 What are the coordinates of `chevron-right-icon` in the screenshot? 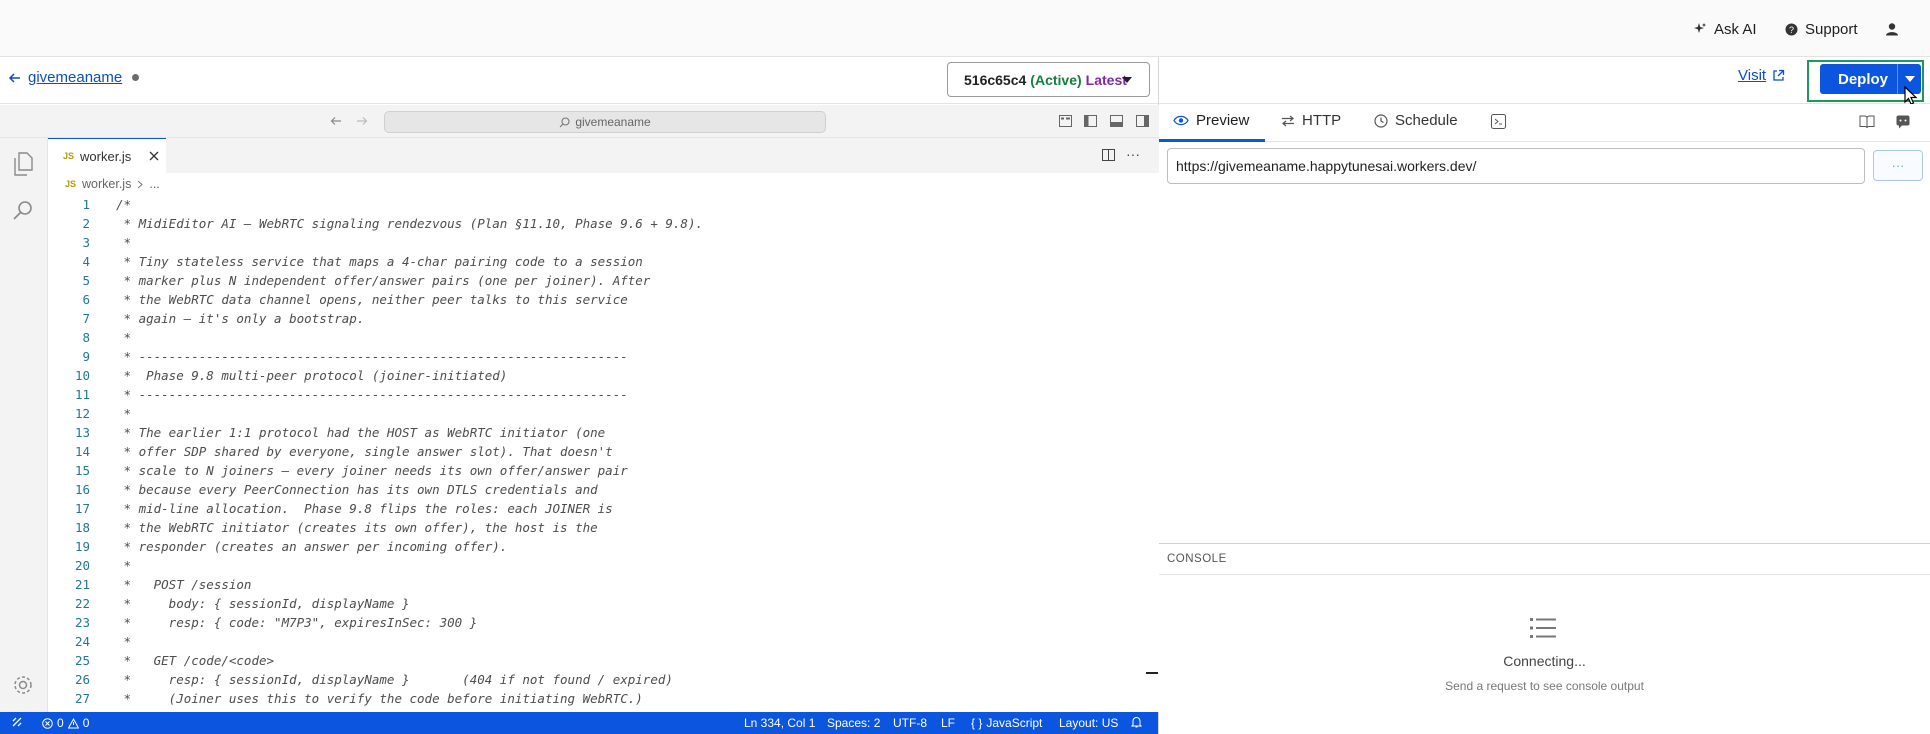 It's located at (140, 184).